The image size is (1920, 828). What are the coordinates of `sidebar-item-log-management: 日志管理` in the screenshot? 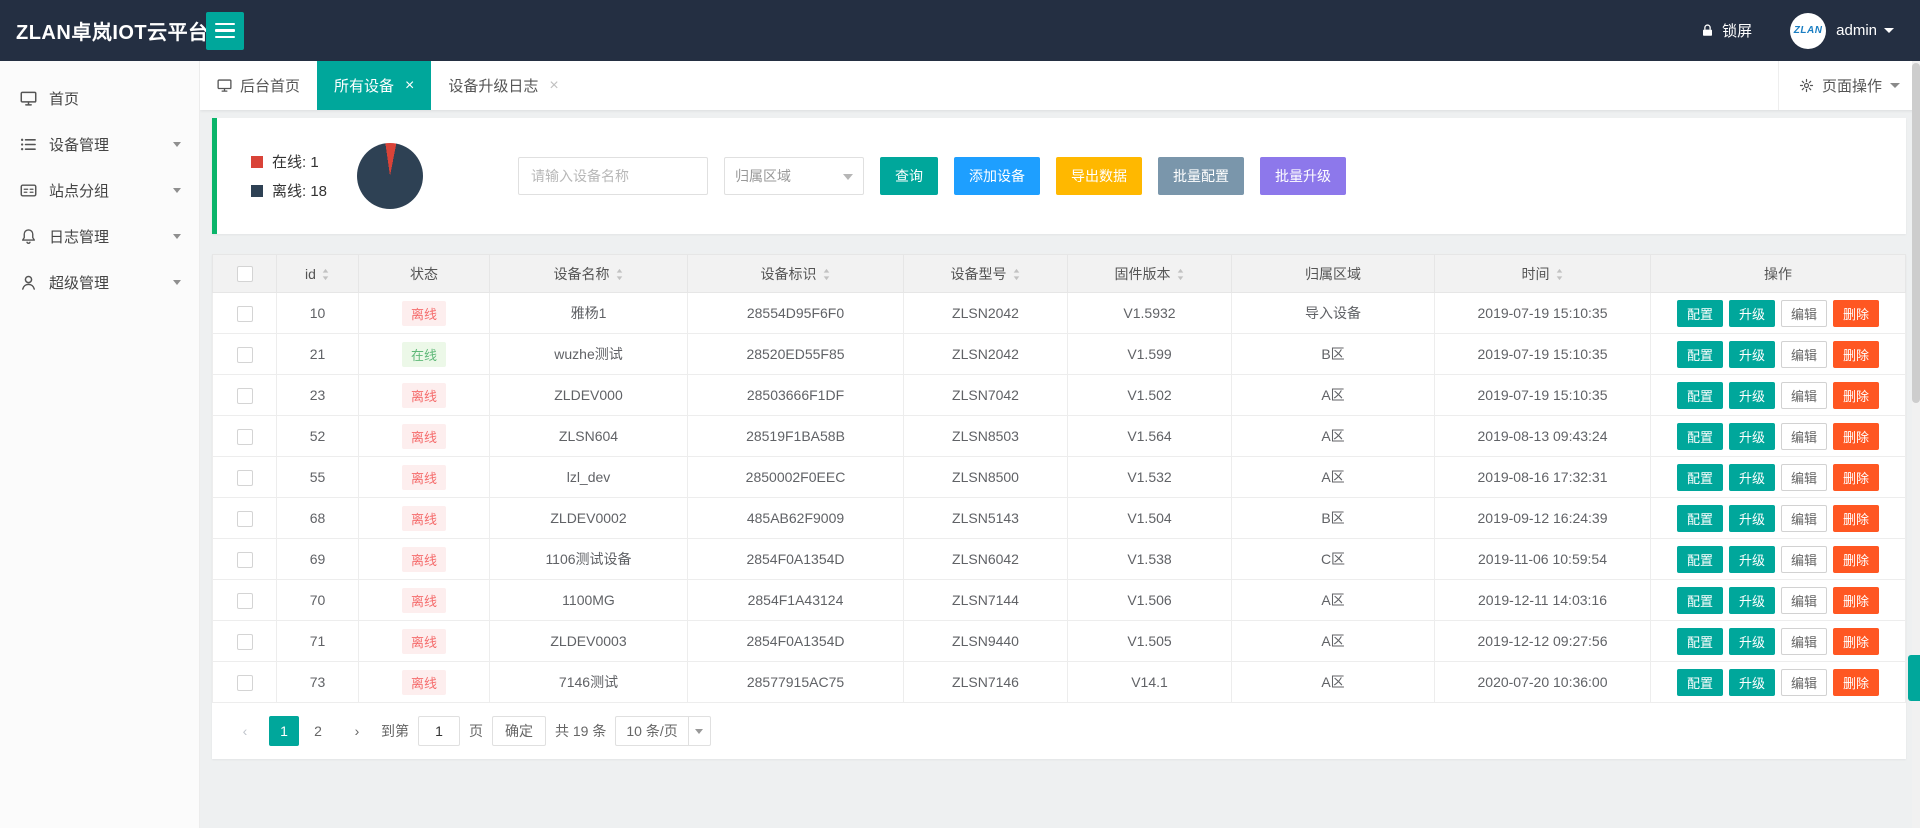 It's located at (99, 236).